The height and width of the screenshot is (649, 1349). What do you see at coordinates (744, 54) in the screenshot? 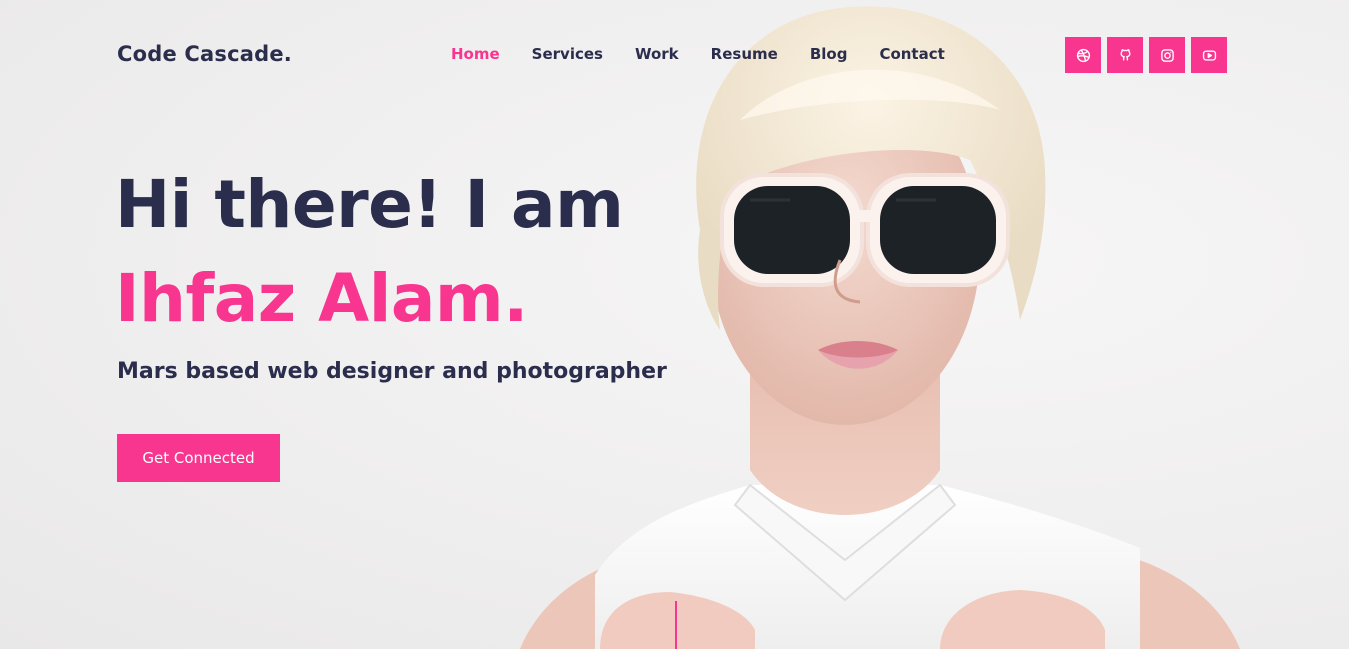
I see `nav-item-resume: Resume` at bounding box center [744, 54].